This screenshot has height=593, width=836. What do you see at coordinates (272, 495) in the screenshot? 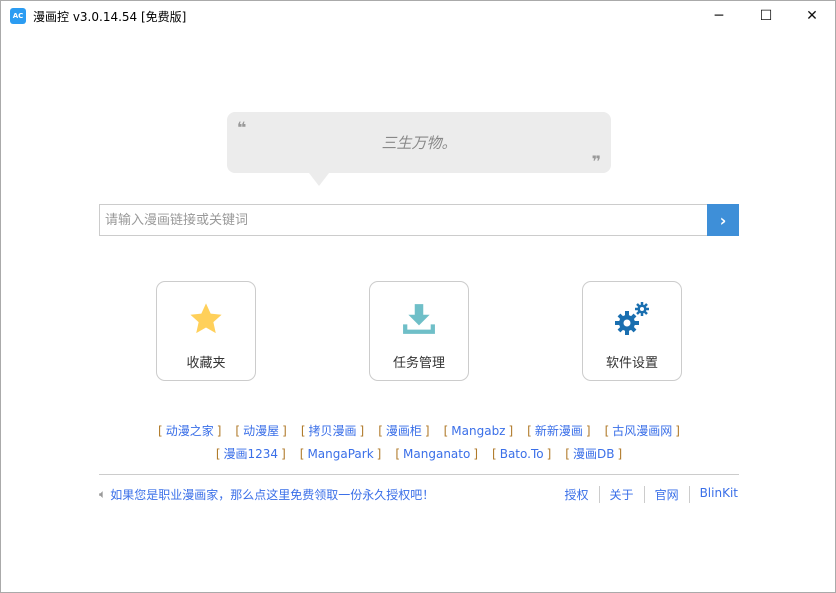
I see `notice-text: 如果您是职业漫画家，那么点这里免费领取一份永久授权吧！` at bounding box center [272, 495].